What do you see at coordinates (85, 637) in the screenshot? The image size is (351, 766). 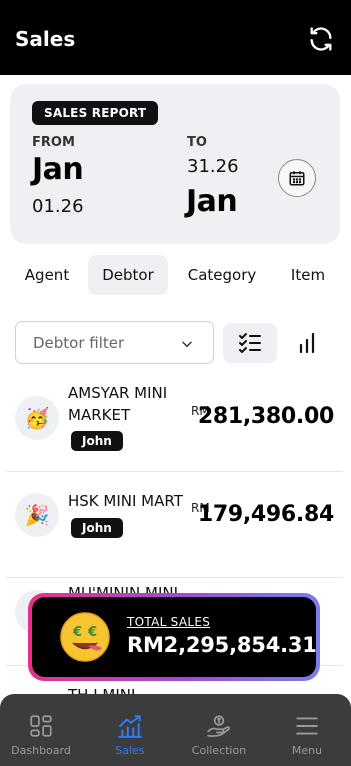 I see `money-face-icon: € €` at bounding box center [85, 637].